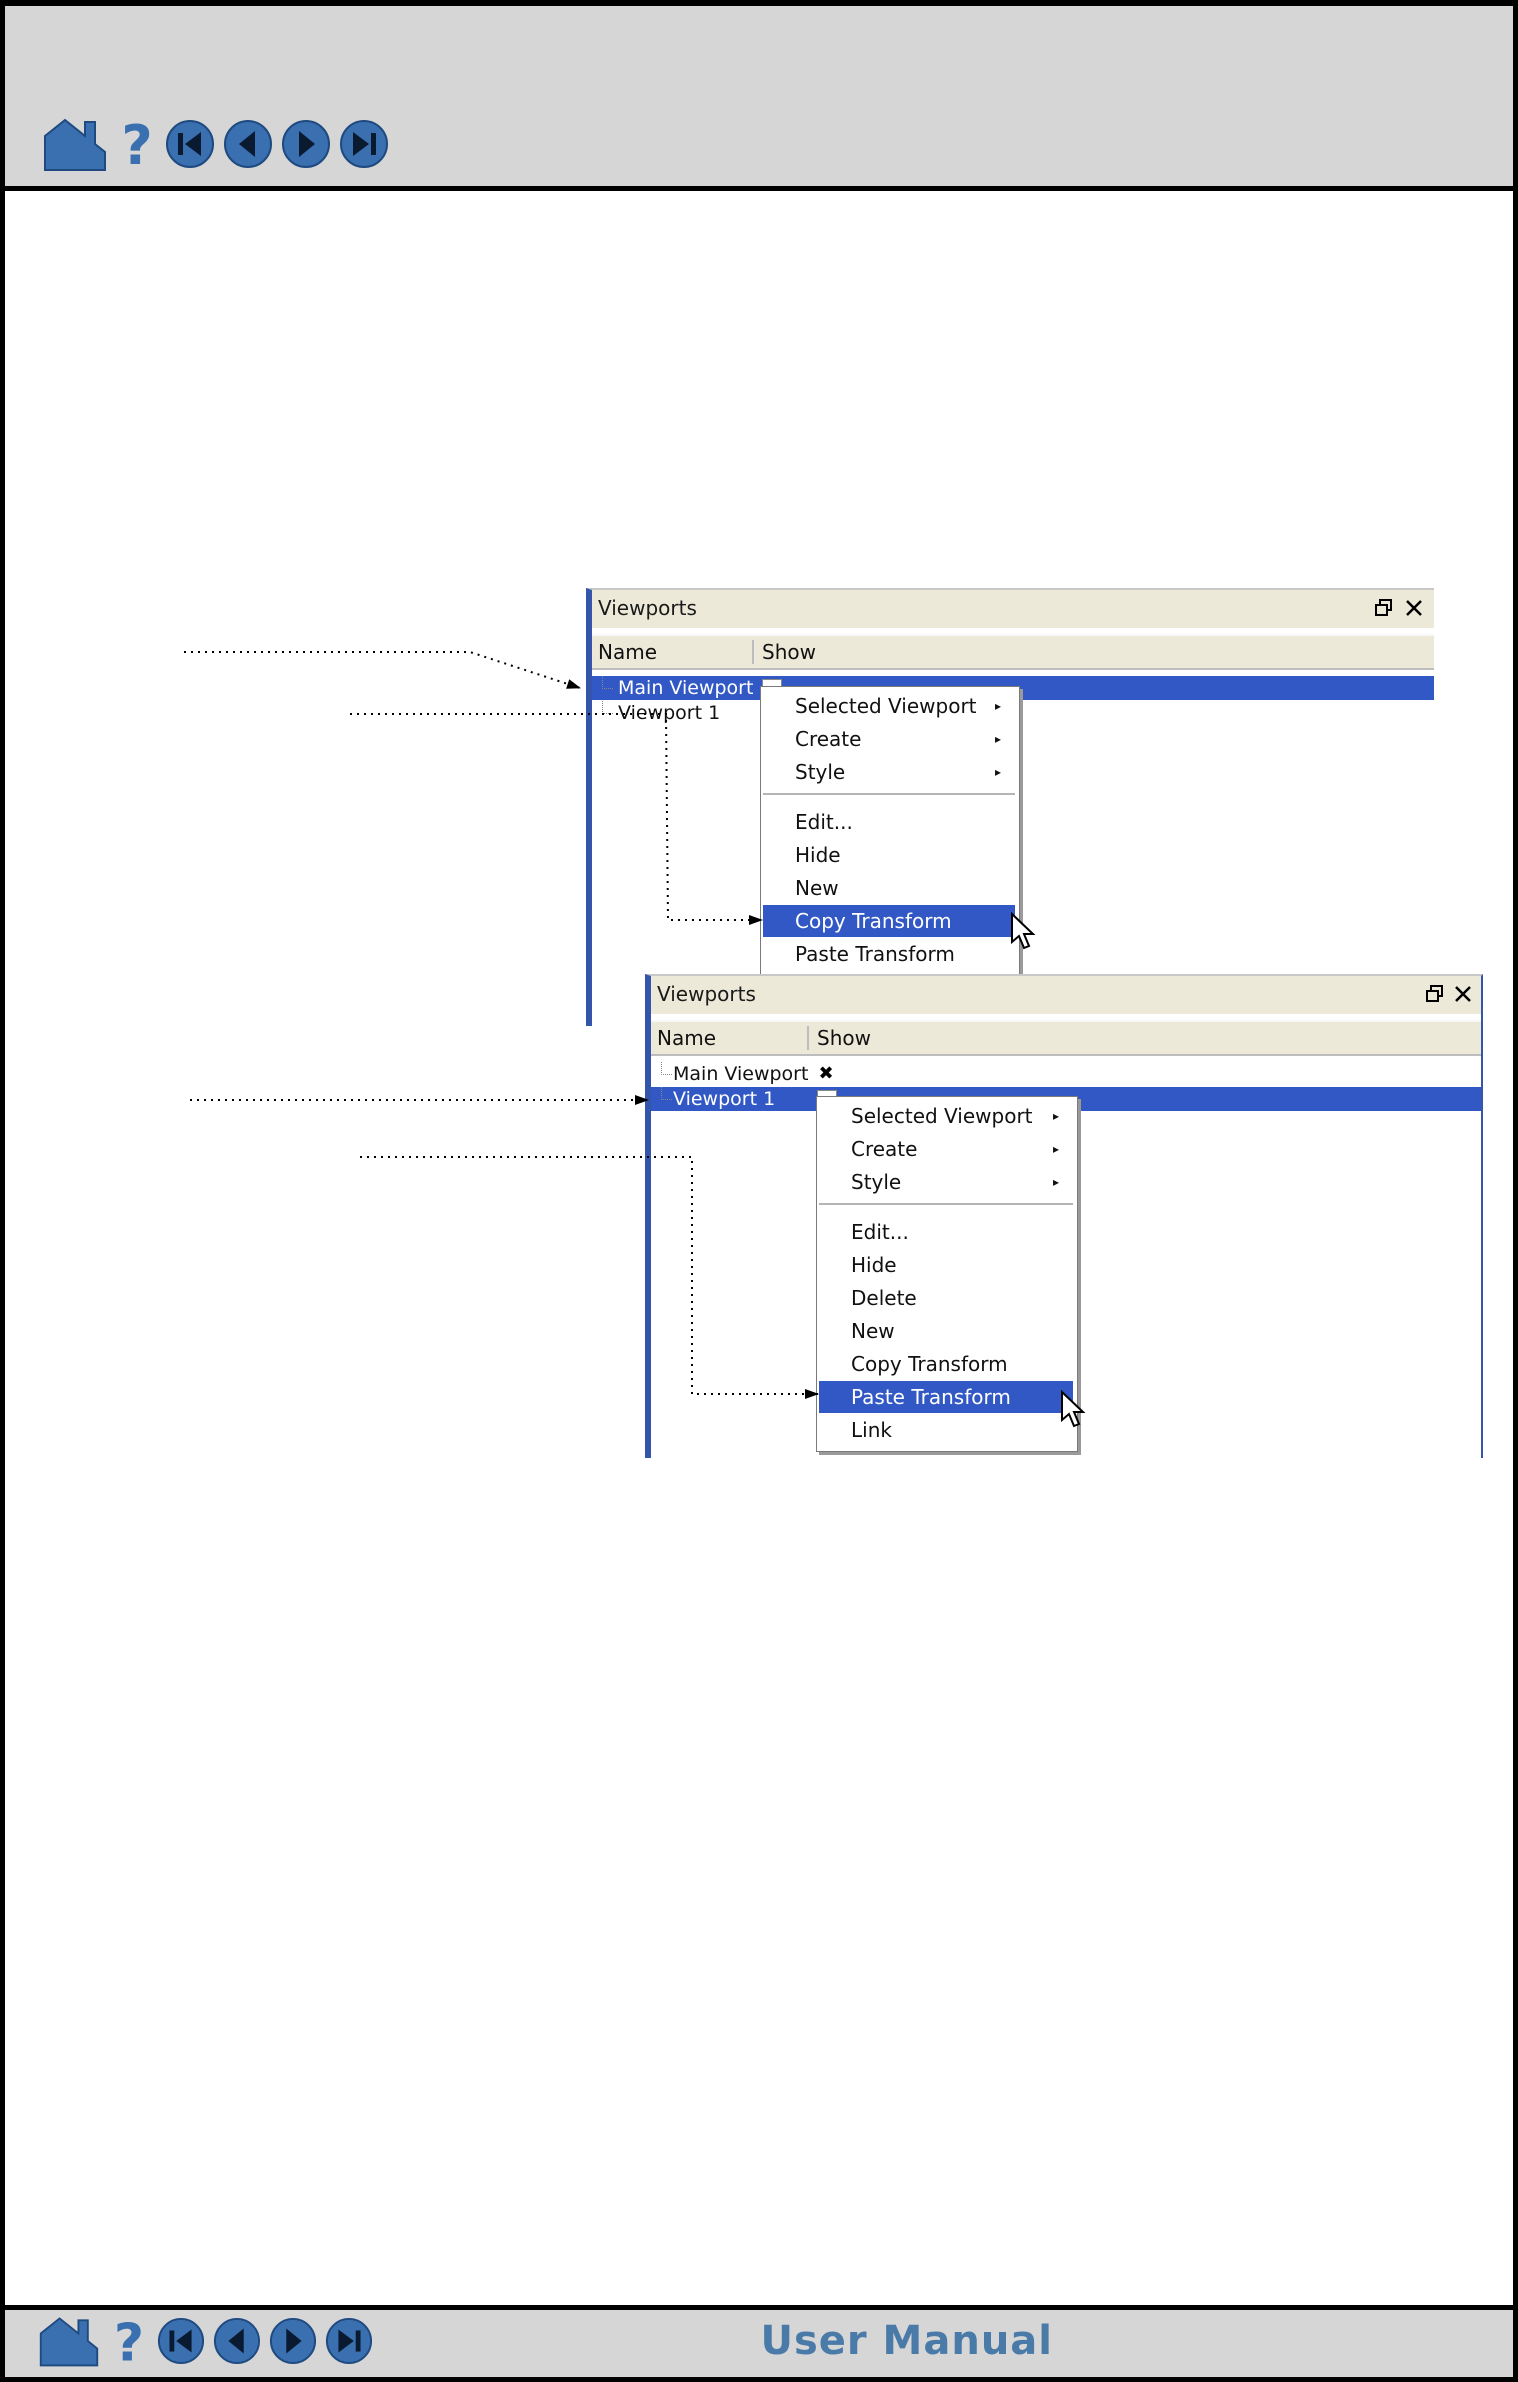 The width and height of the screenshot is (1518, 2382). Describe the element at coordinates (1066, 1074) in the screenshot. I see `tree-row-main-viewport: Main Viewport ✖` at that location.